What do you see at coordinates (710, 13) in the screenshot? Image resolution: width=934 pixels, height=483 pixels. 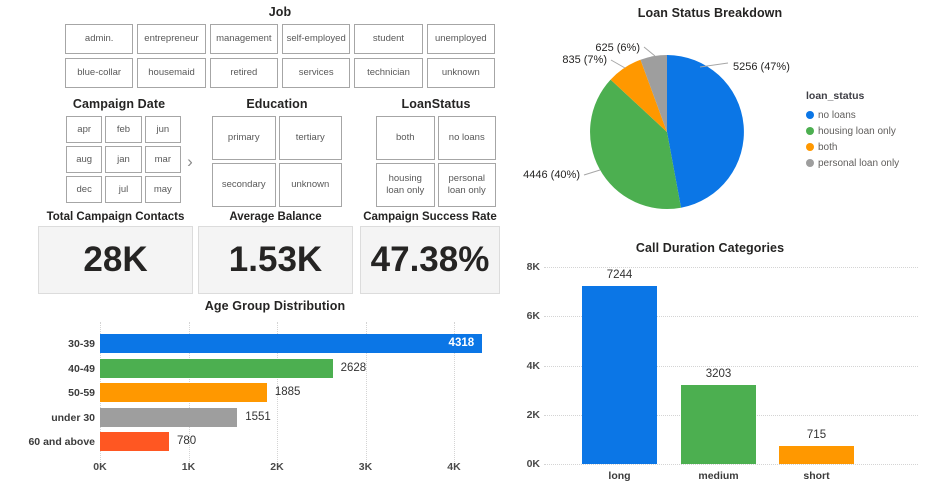 I see `pie-chart-title: Loan Status Breakdown` at bounding box center [710, 13].